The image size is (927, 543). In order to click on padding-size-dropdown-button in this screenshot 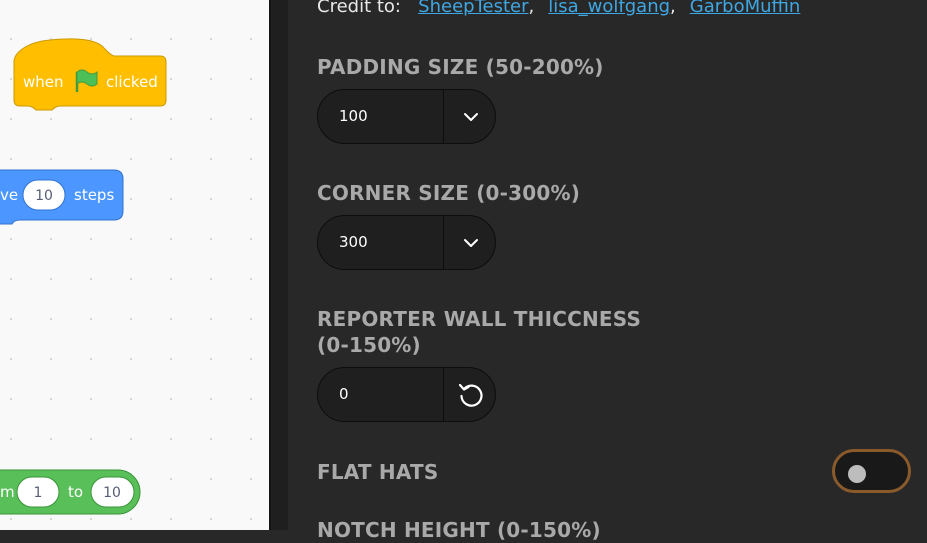, I will do `click(469, 116)`.